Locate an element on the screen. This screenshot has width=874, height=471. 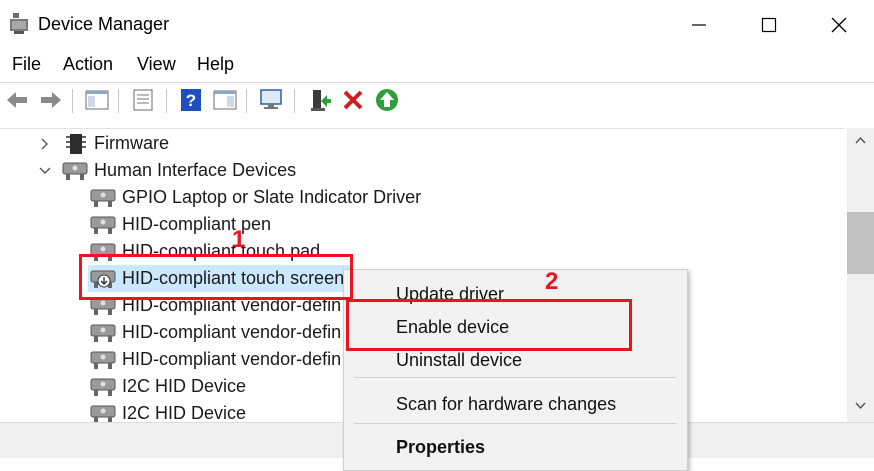
window-title: Device Manager is located at coordinates (104, 24).